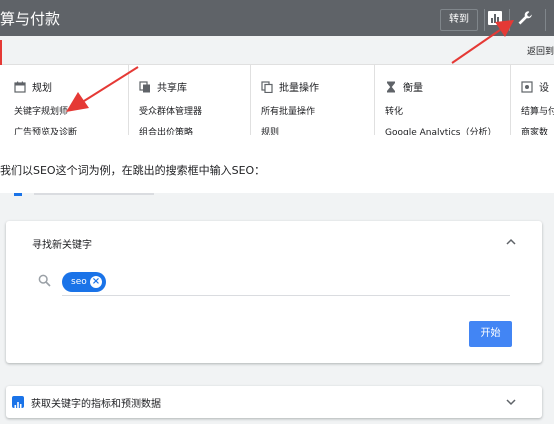 The height and width of the screenshot is (424, 554). What do you see at coordinates (391, 87) in the screenshot?
I see `hourglass-icon` at bounding box center [391, 87].